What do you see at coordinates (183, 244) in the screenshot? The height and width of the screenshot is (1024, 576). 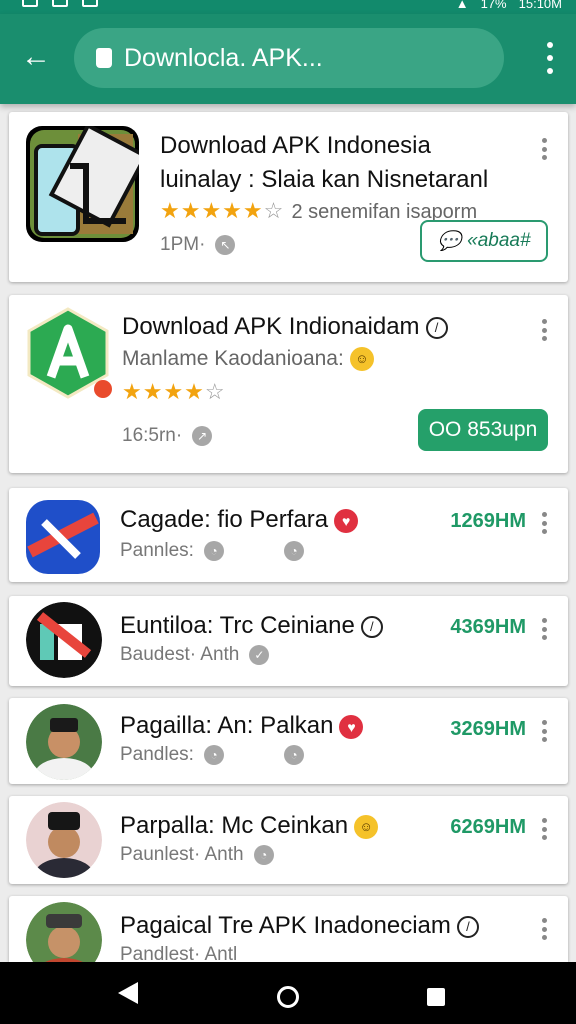 I see `meta-text: 1PM·` at bounding box center [183, 244].